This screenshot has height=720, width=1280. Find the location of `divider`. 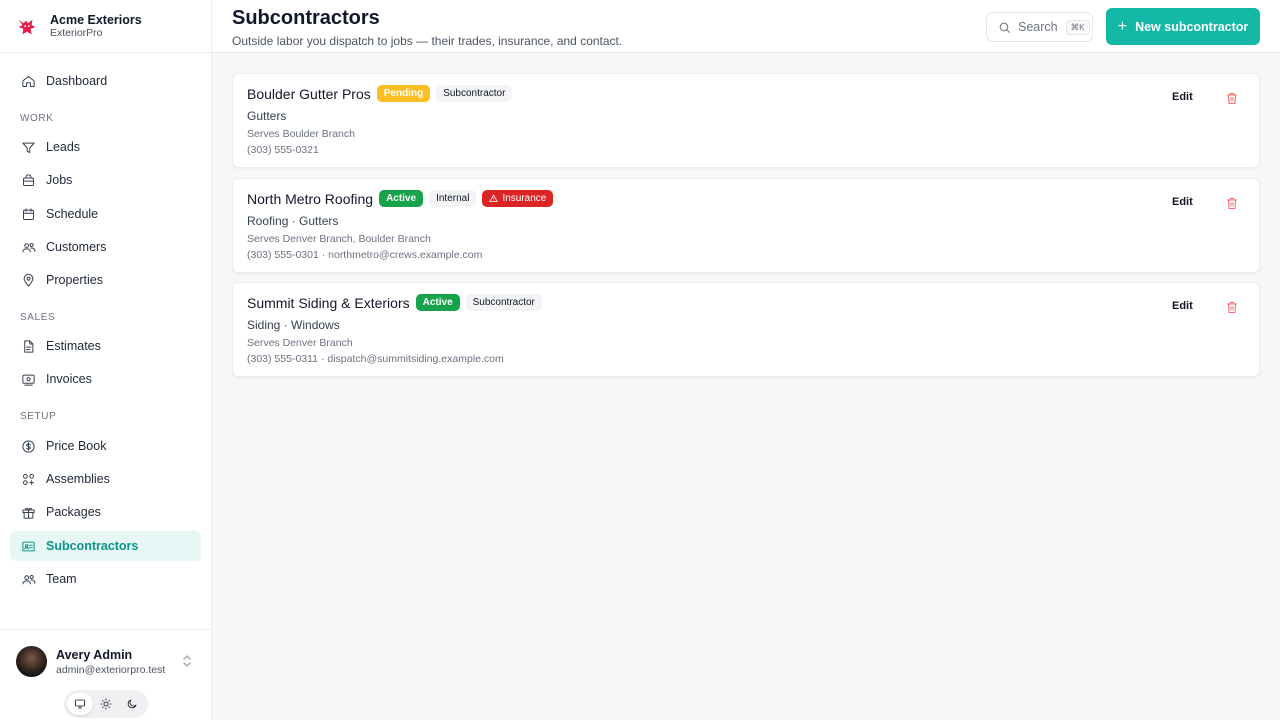

divider is located at coordinates (105, 52).